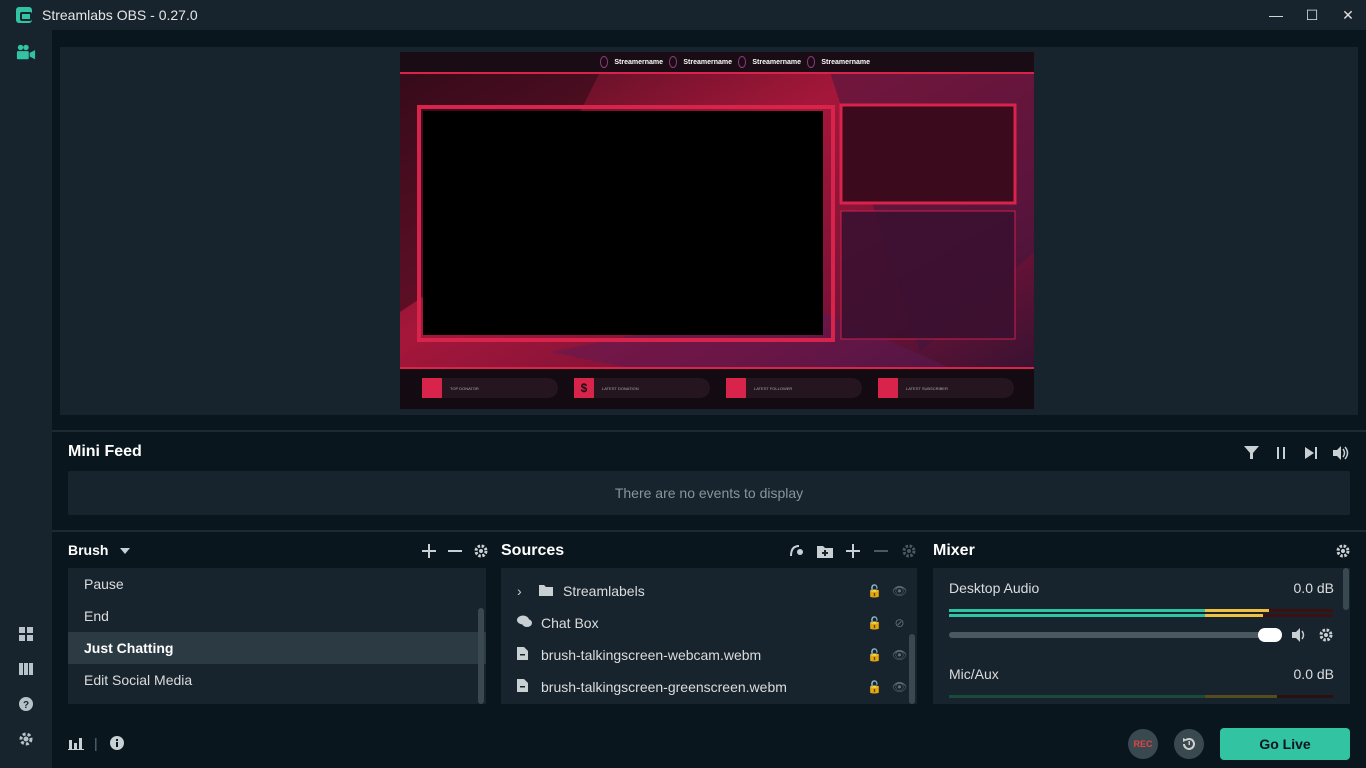 The width and height of the screenshot is (1366, 768). Describe the element at coordinates (946, 388) in the screenshot. I see `alert-latest-subscriber: LATEST SUBSCRIBER` at that location.